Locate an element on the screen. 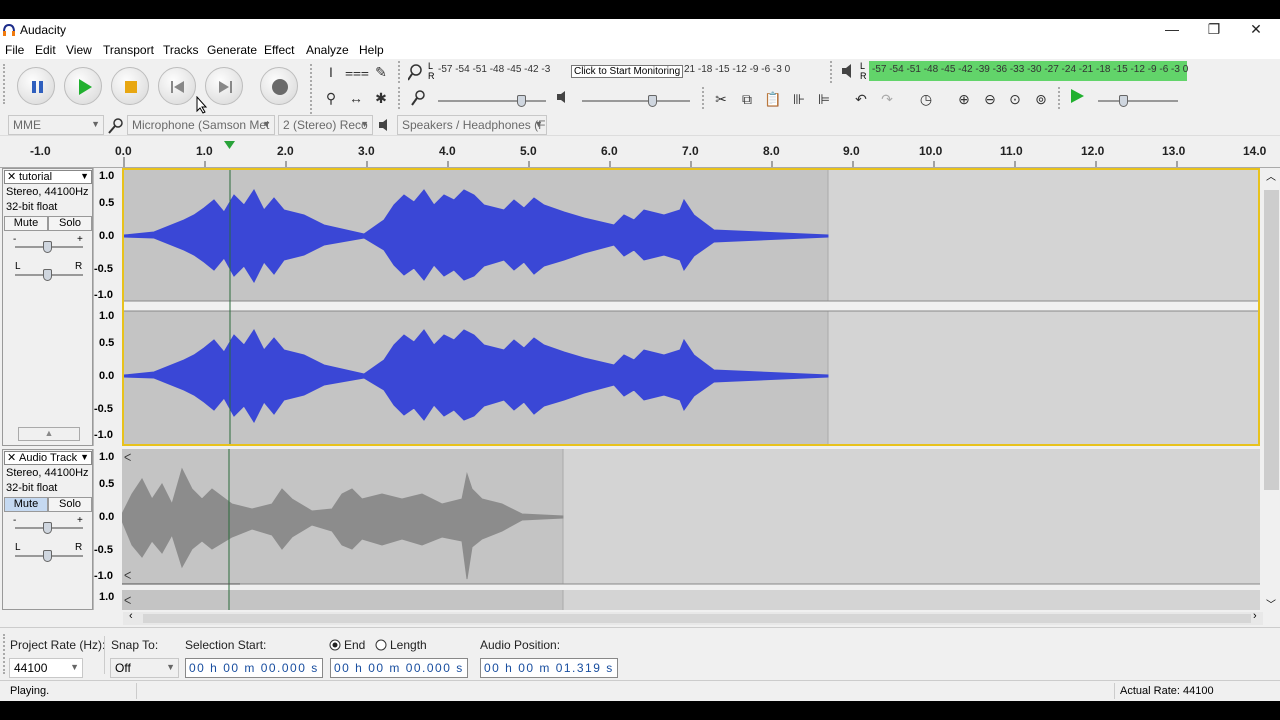 This screenshot has width=1280, height=720. scroll-up-icon: ︿ is located at coordinates (1271, 175).